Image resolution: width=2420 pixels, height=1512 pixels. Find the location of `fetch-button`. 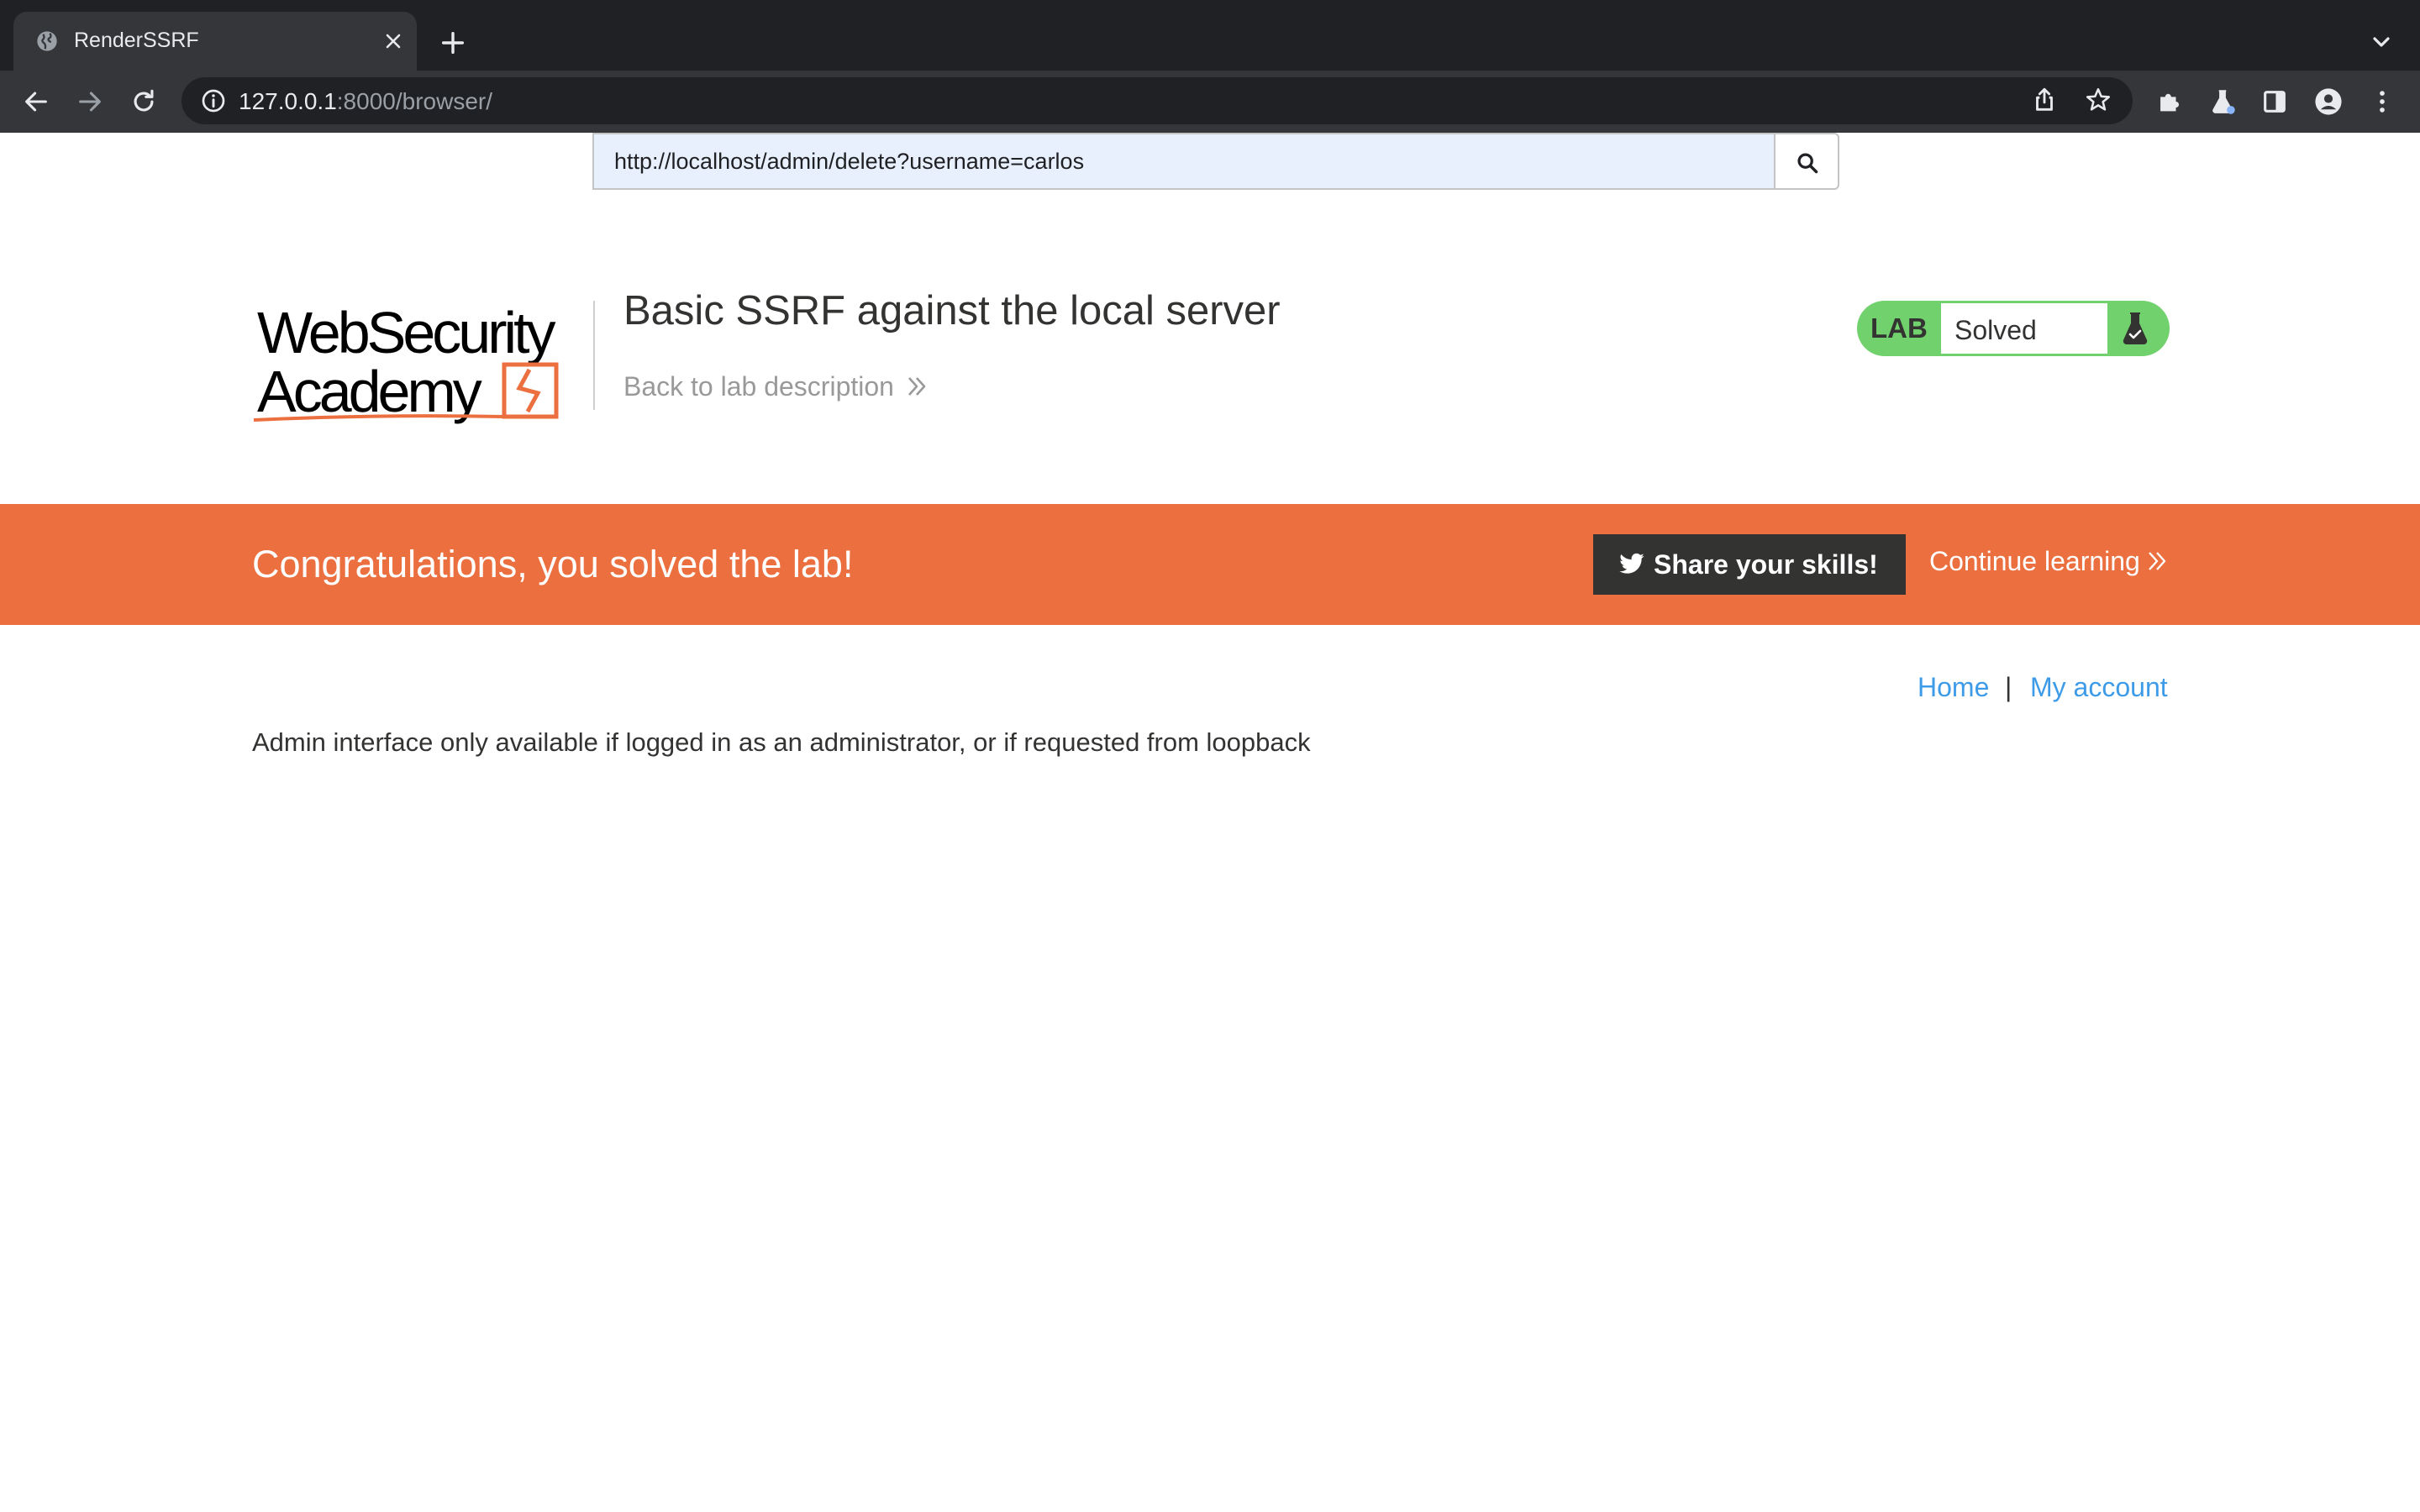

fetch-button is located at coordinates (1806, 161).